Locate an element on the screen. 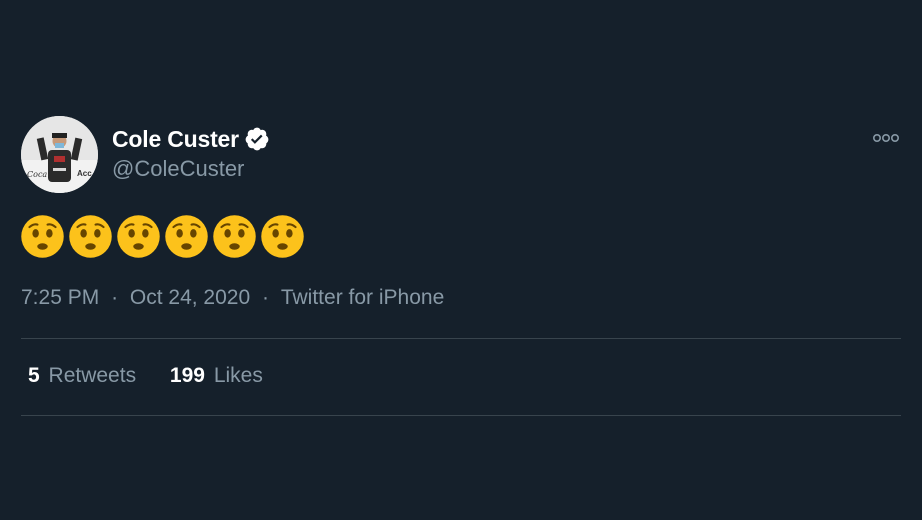  likes-label: Likes is located at coordinates (238, 375).